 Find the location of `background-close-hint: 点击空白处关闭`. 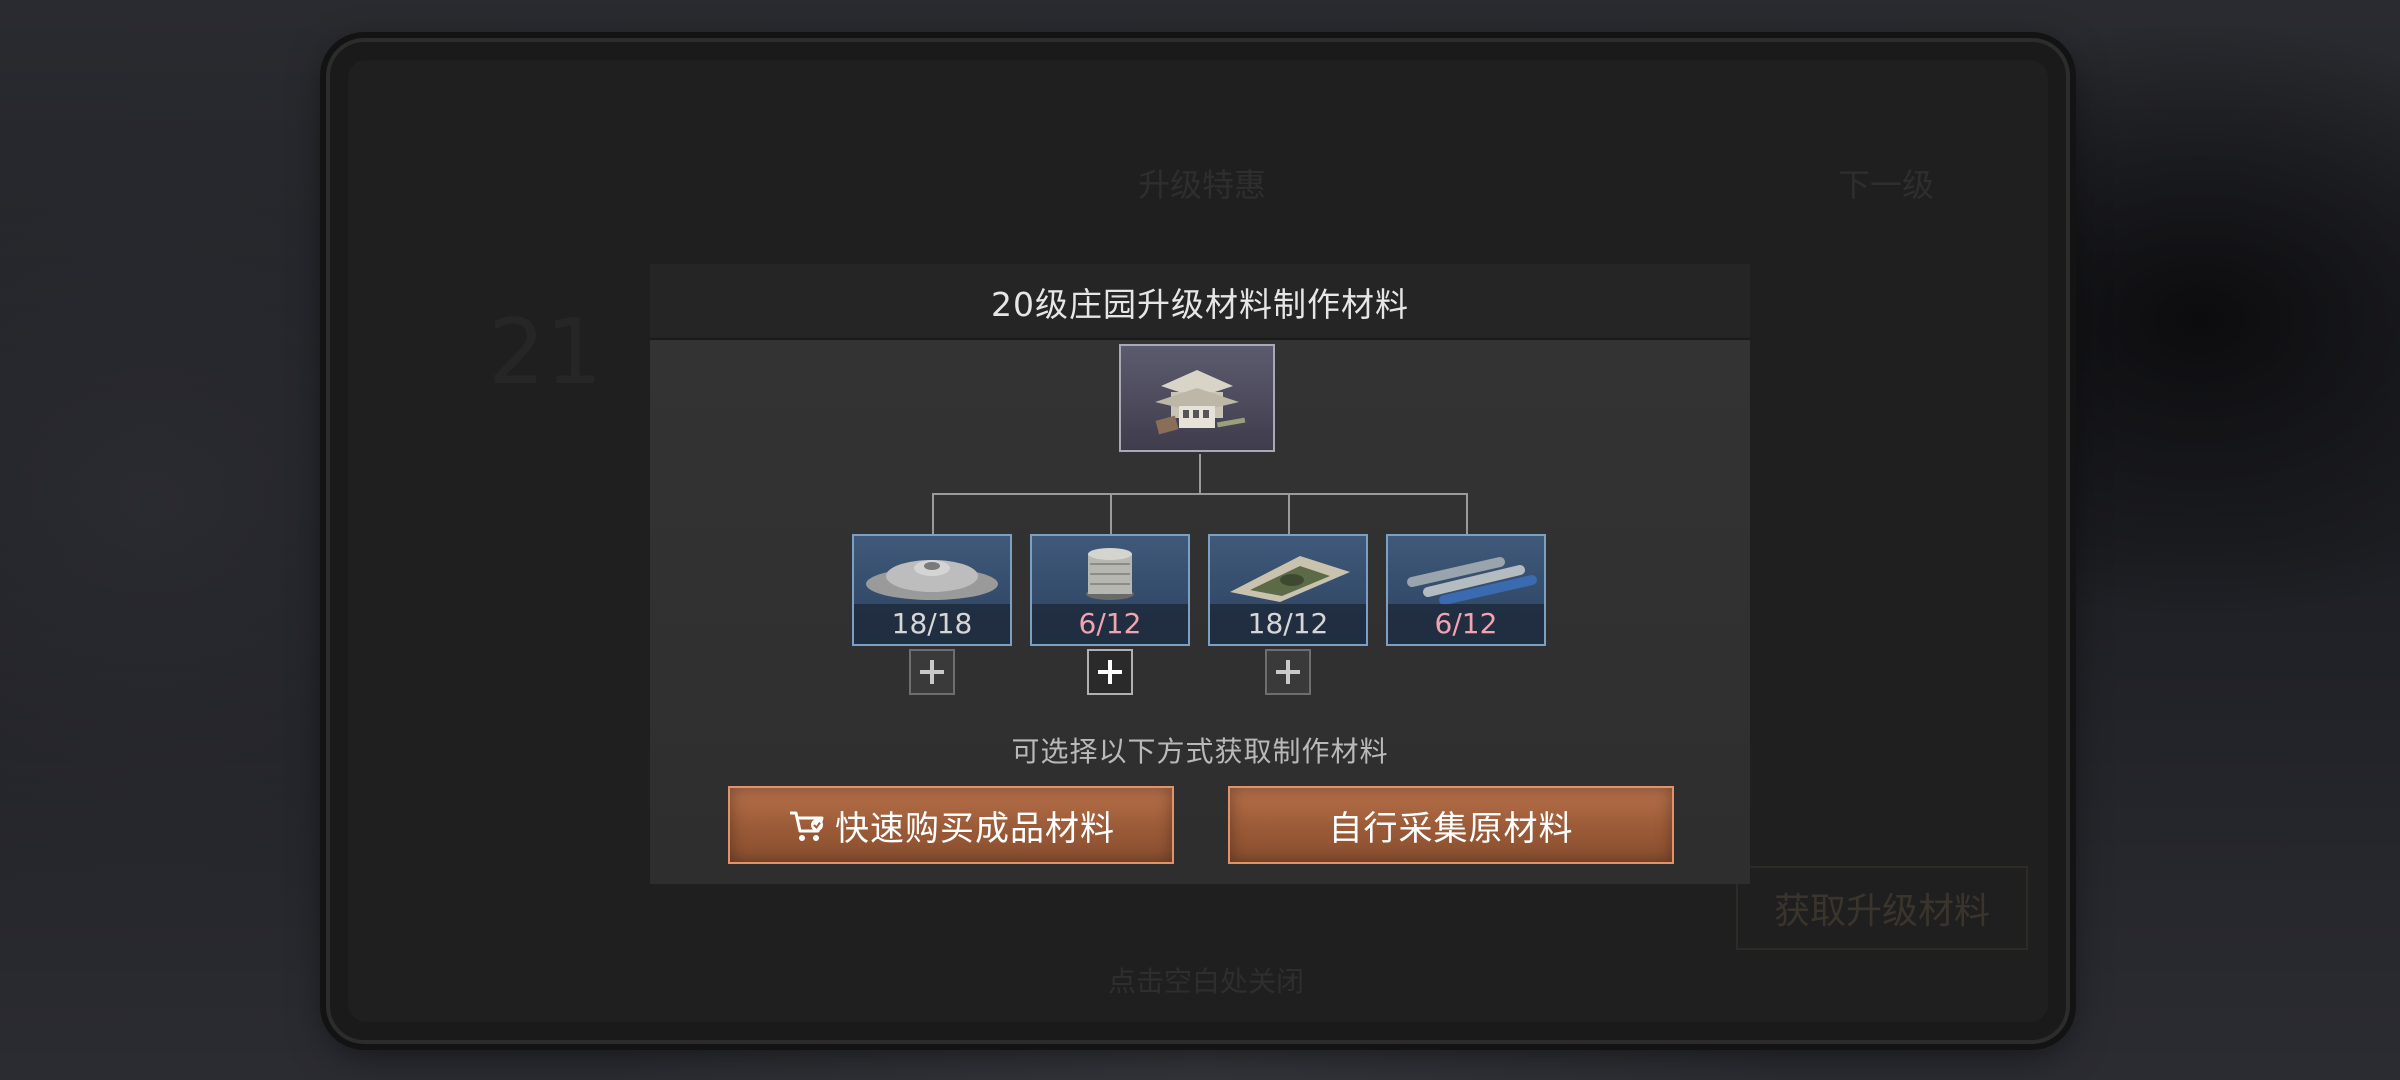

background-close-hint: 点击空白处关闭 is located at coordinates (1206, 981).